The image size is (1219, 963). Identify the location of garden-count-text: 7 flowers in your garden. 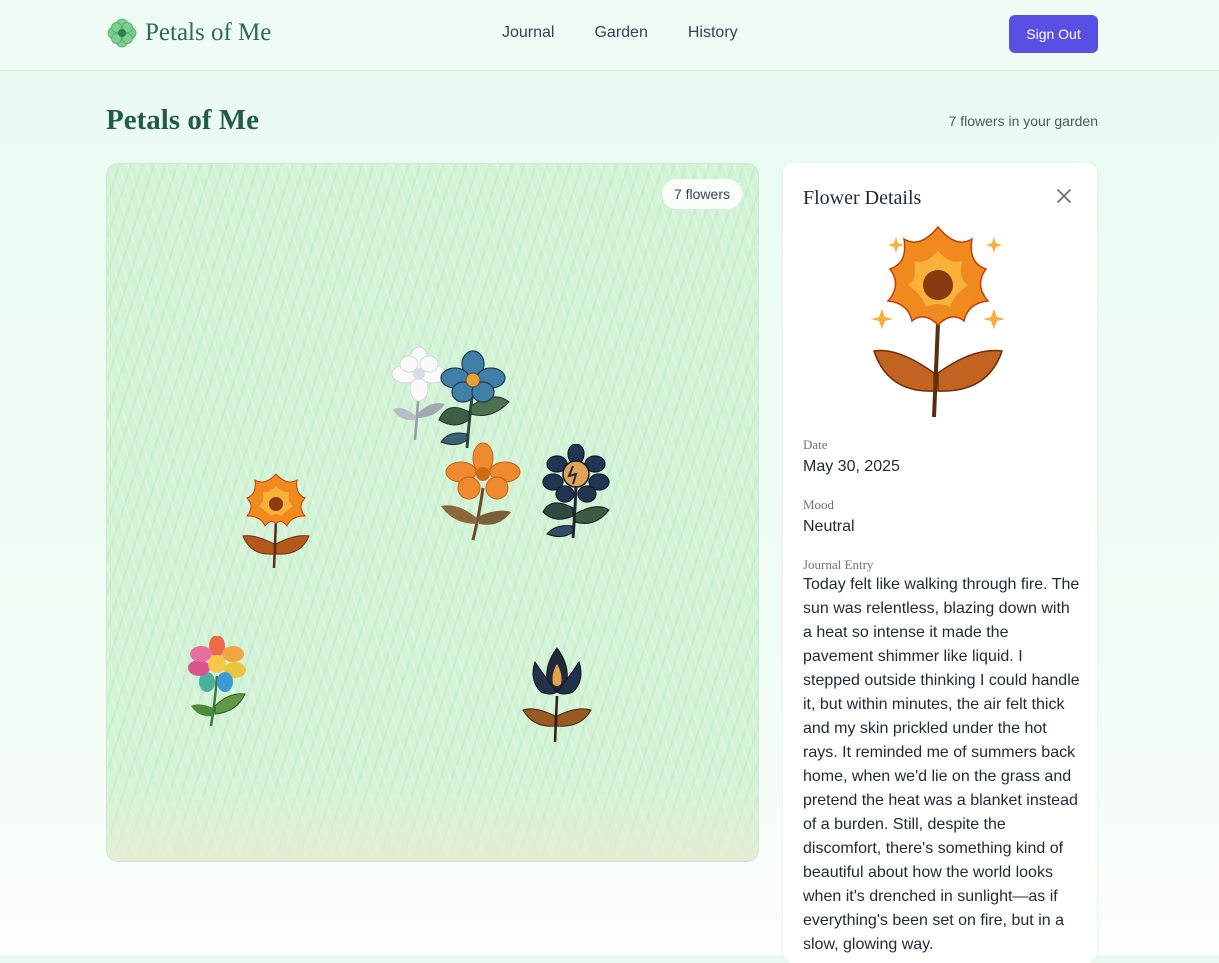
(1023, 121).